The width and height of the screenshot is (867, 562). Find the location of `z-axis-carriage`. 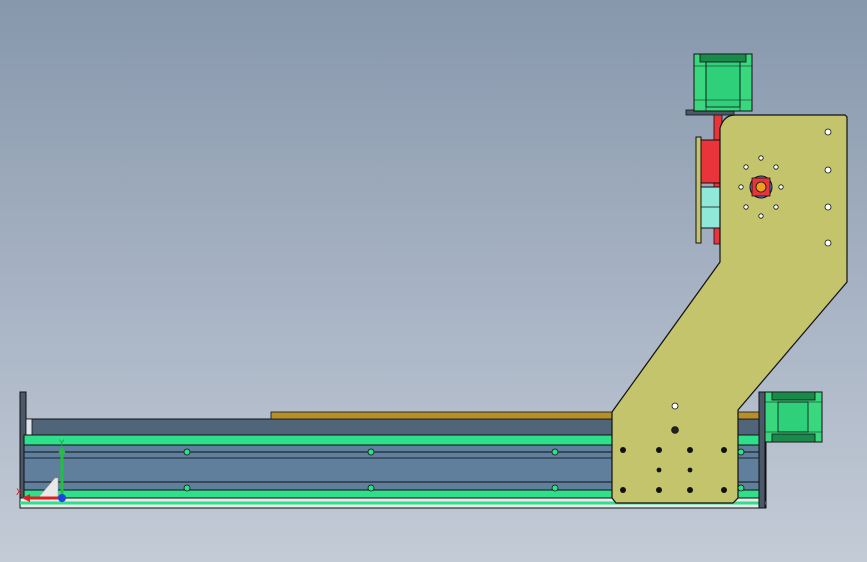

z-axis-carriage is located at coordinates (709, 179).